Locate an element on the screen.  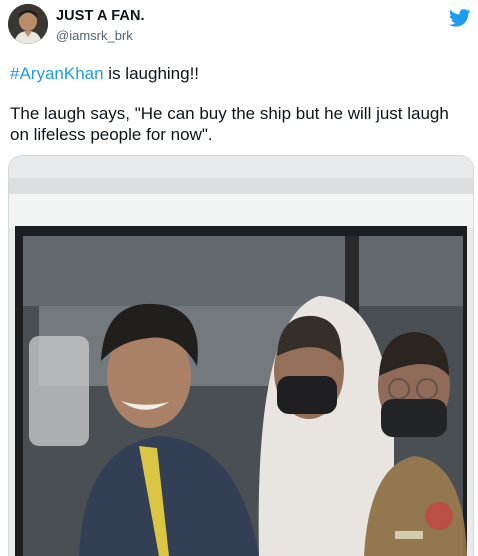
author-avatar is located at coordinates (28, 24).